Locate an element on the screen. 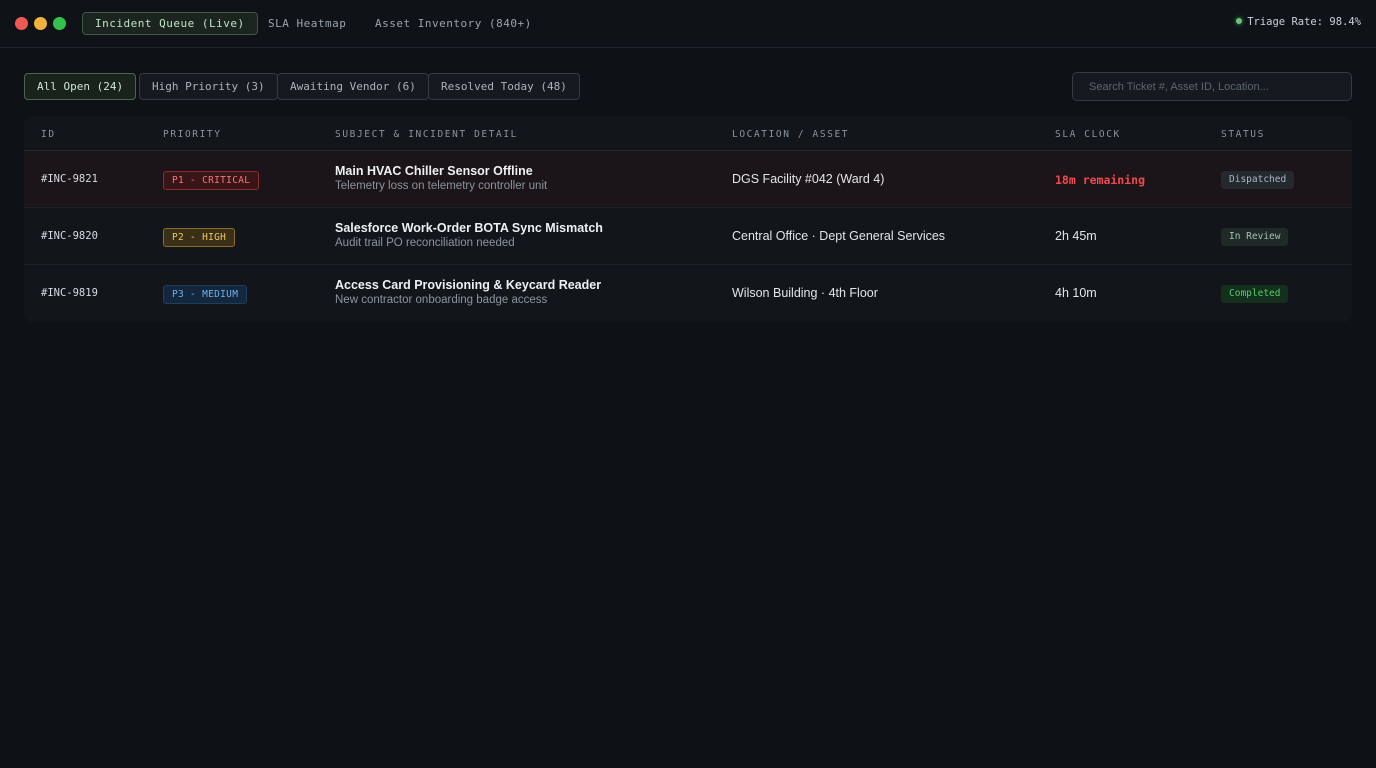 The image size is (1376, 768). tab-sla-heatmap: SLA Heatmap is located at coordinates (307, 23).